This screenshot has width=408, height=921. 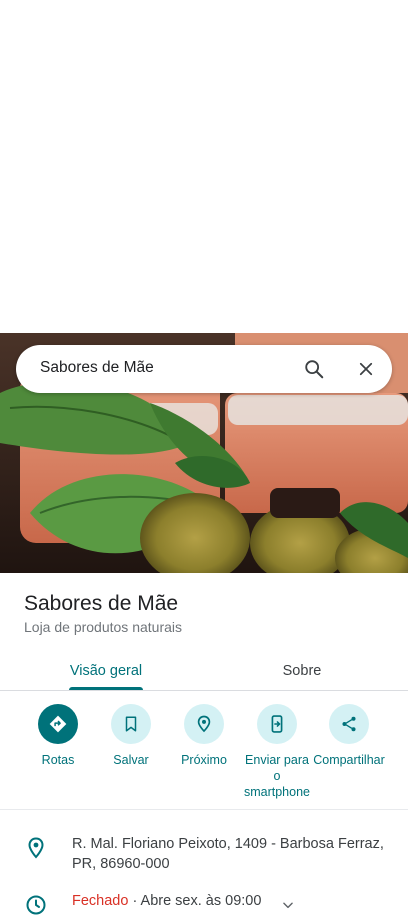 What do you see at coordinates (131, 760) in the screenshot?
I see `save-label: Salvar` at bounding box center [131, 760].